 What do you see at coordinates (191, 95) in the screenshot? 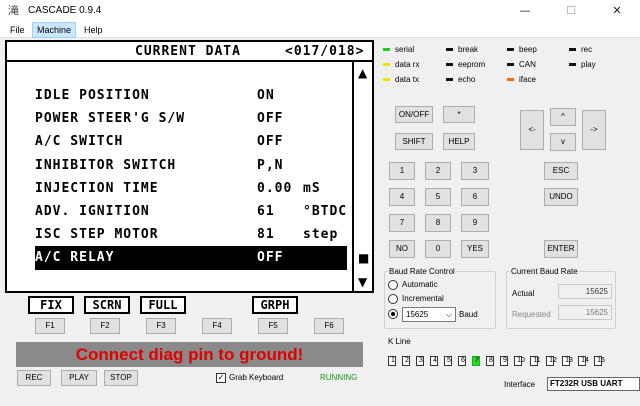
I see `lcd-row: IDLE POSITION ON` at bounding box center [191, 95].